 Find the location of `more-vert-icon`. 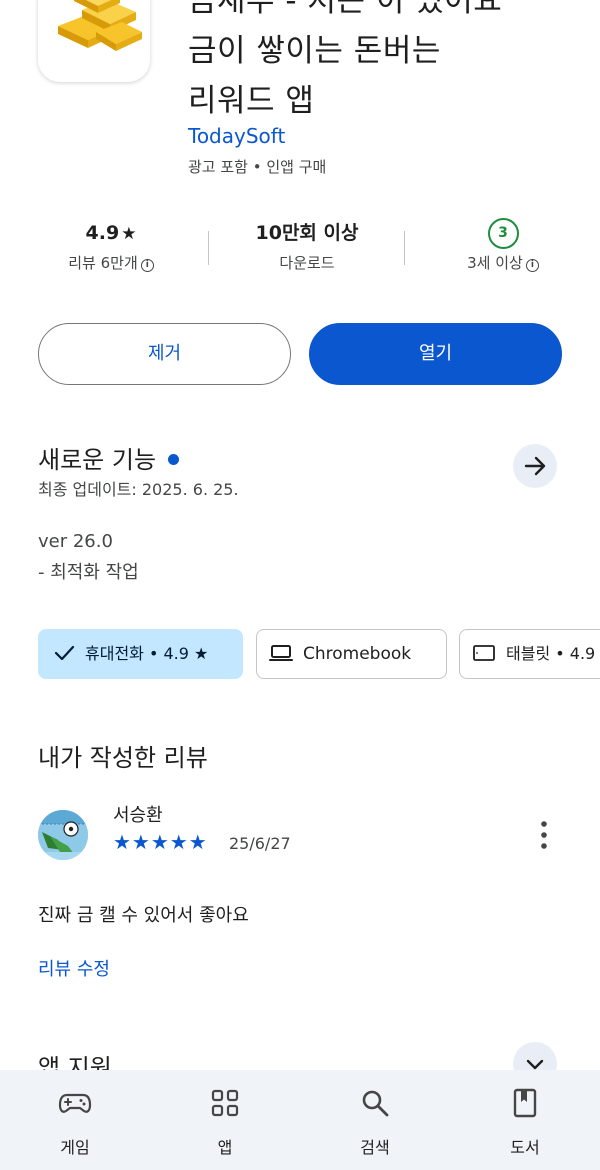

more-vert-icon is located at coordinates (544, 835).